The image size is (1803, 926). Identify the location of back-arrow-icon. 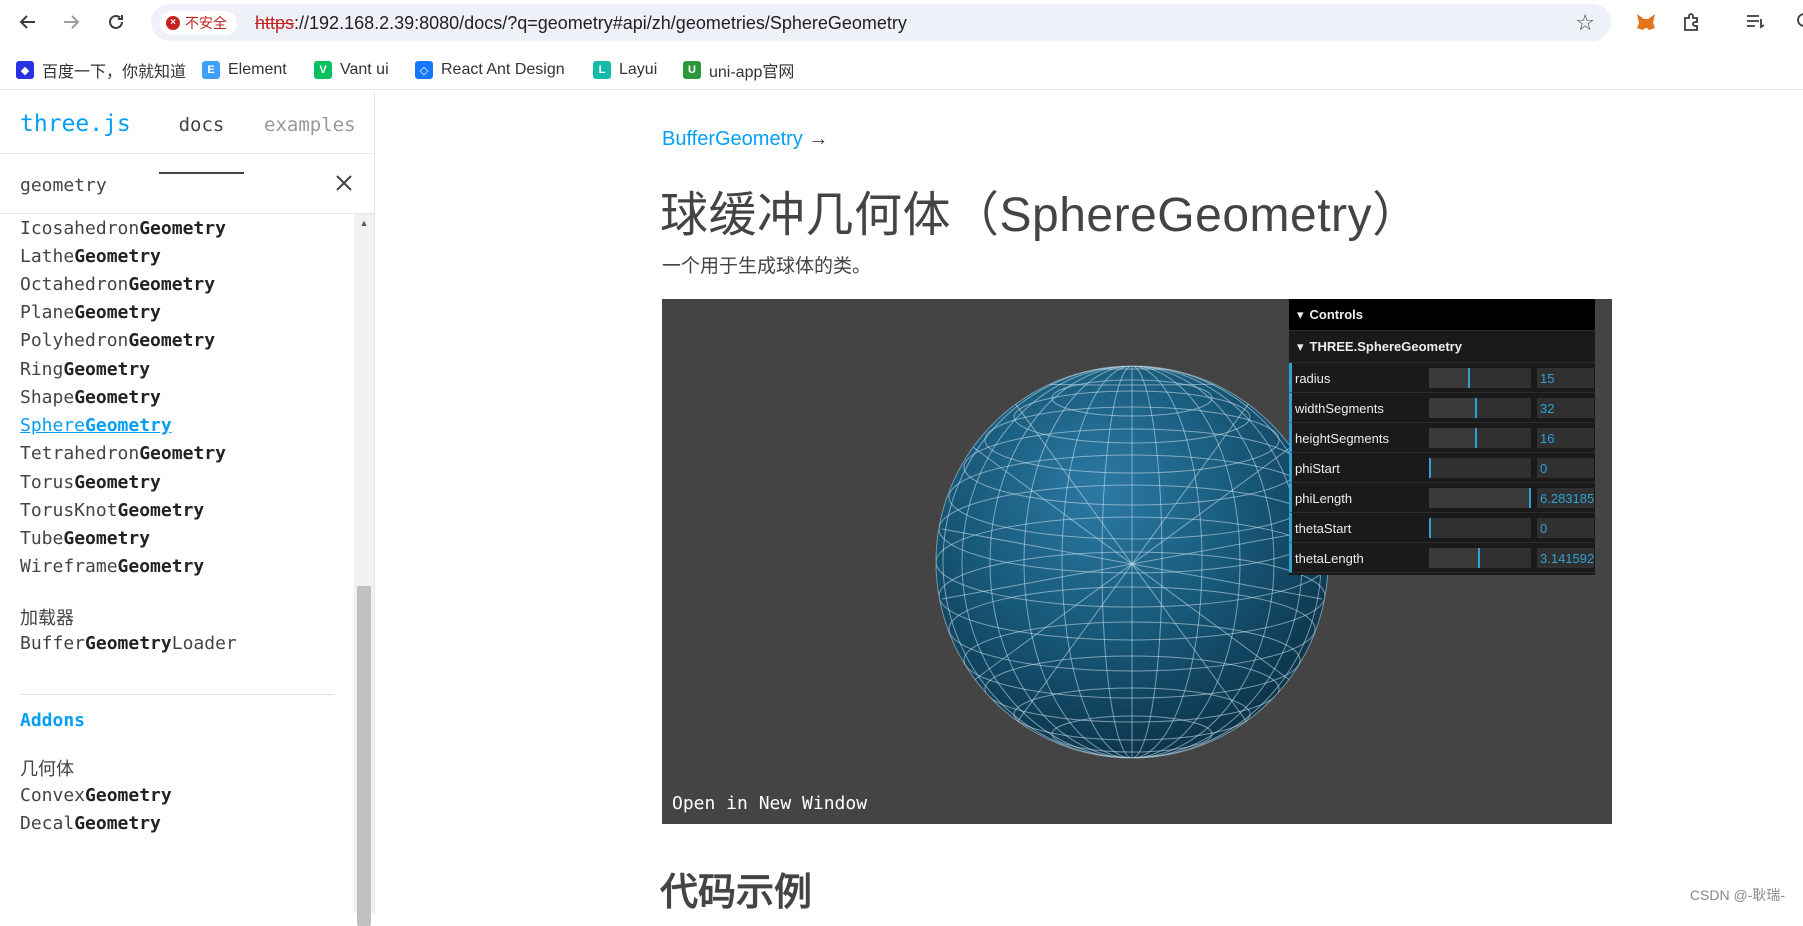
(28, 22).